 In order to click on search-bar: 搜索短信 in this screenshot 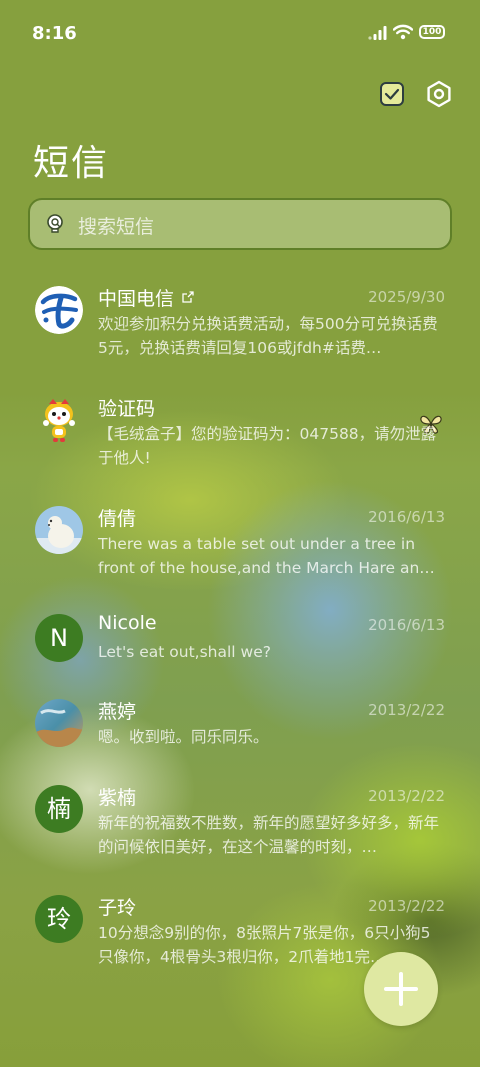, I will do `click(240, 224)`.